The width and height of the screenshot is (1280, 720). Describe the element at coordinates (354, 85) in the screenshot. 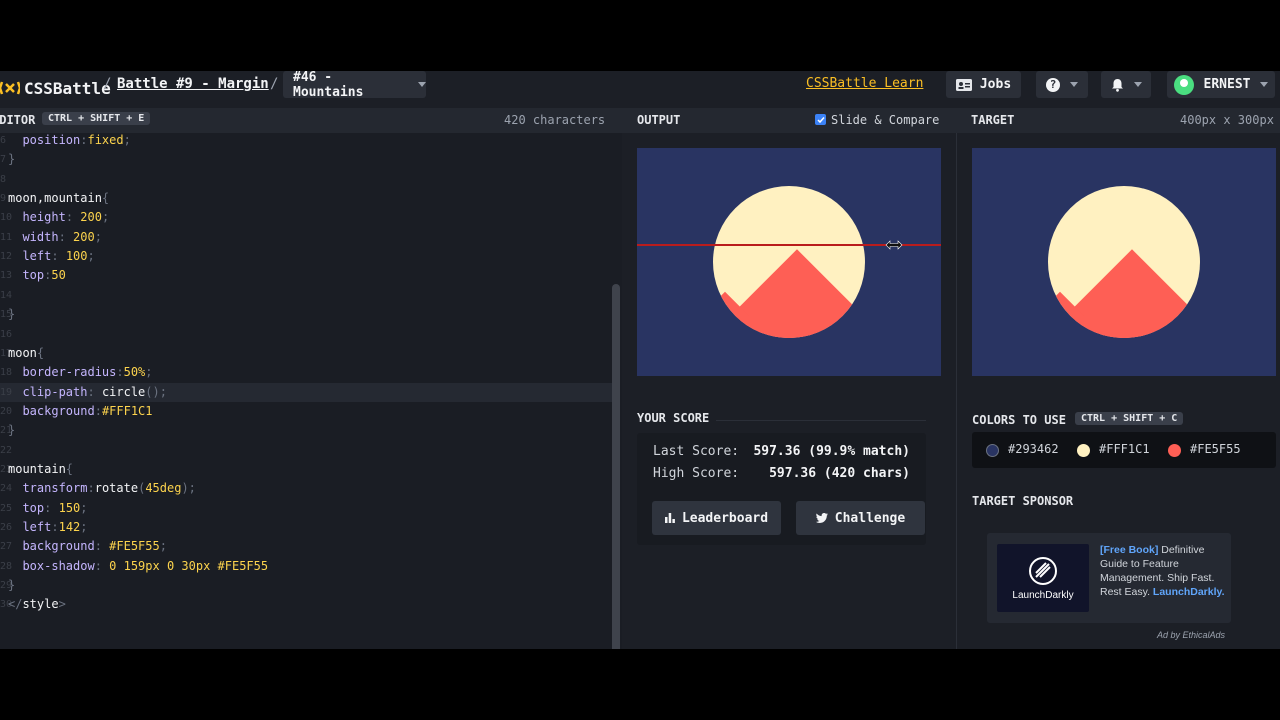

I see `target-dropdown: #46 - Mountains` at that location.